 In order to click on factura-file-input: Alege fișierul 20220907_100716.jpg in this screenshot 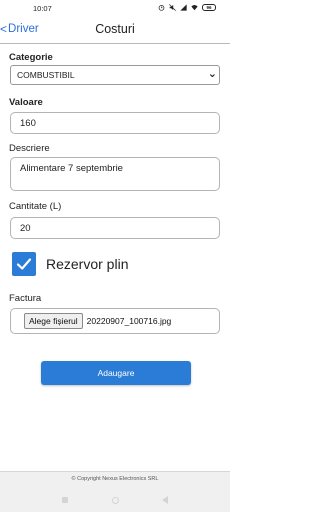, I will do `click(115, 321)`.